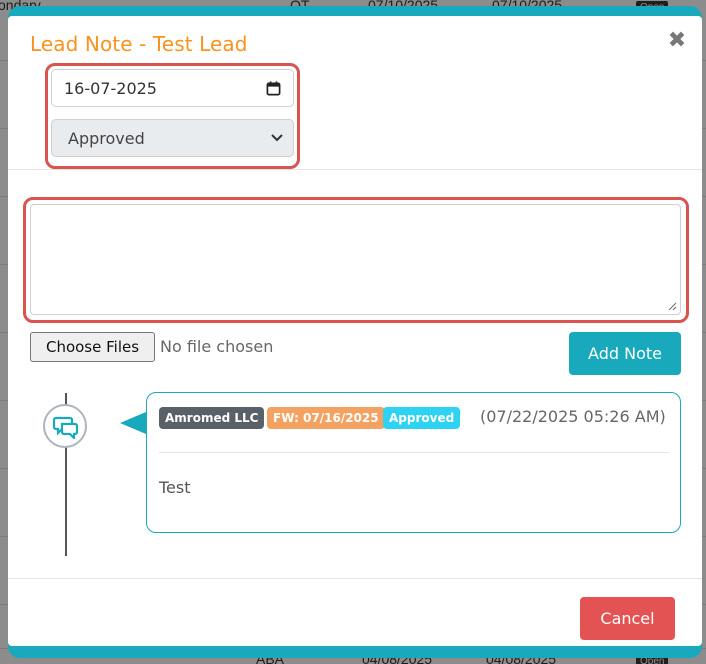 The width and height of the screenshot is (706, 664). I want to click on chevron-down-icon, so click(277, 138).